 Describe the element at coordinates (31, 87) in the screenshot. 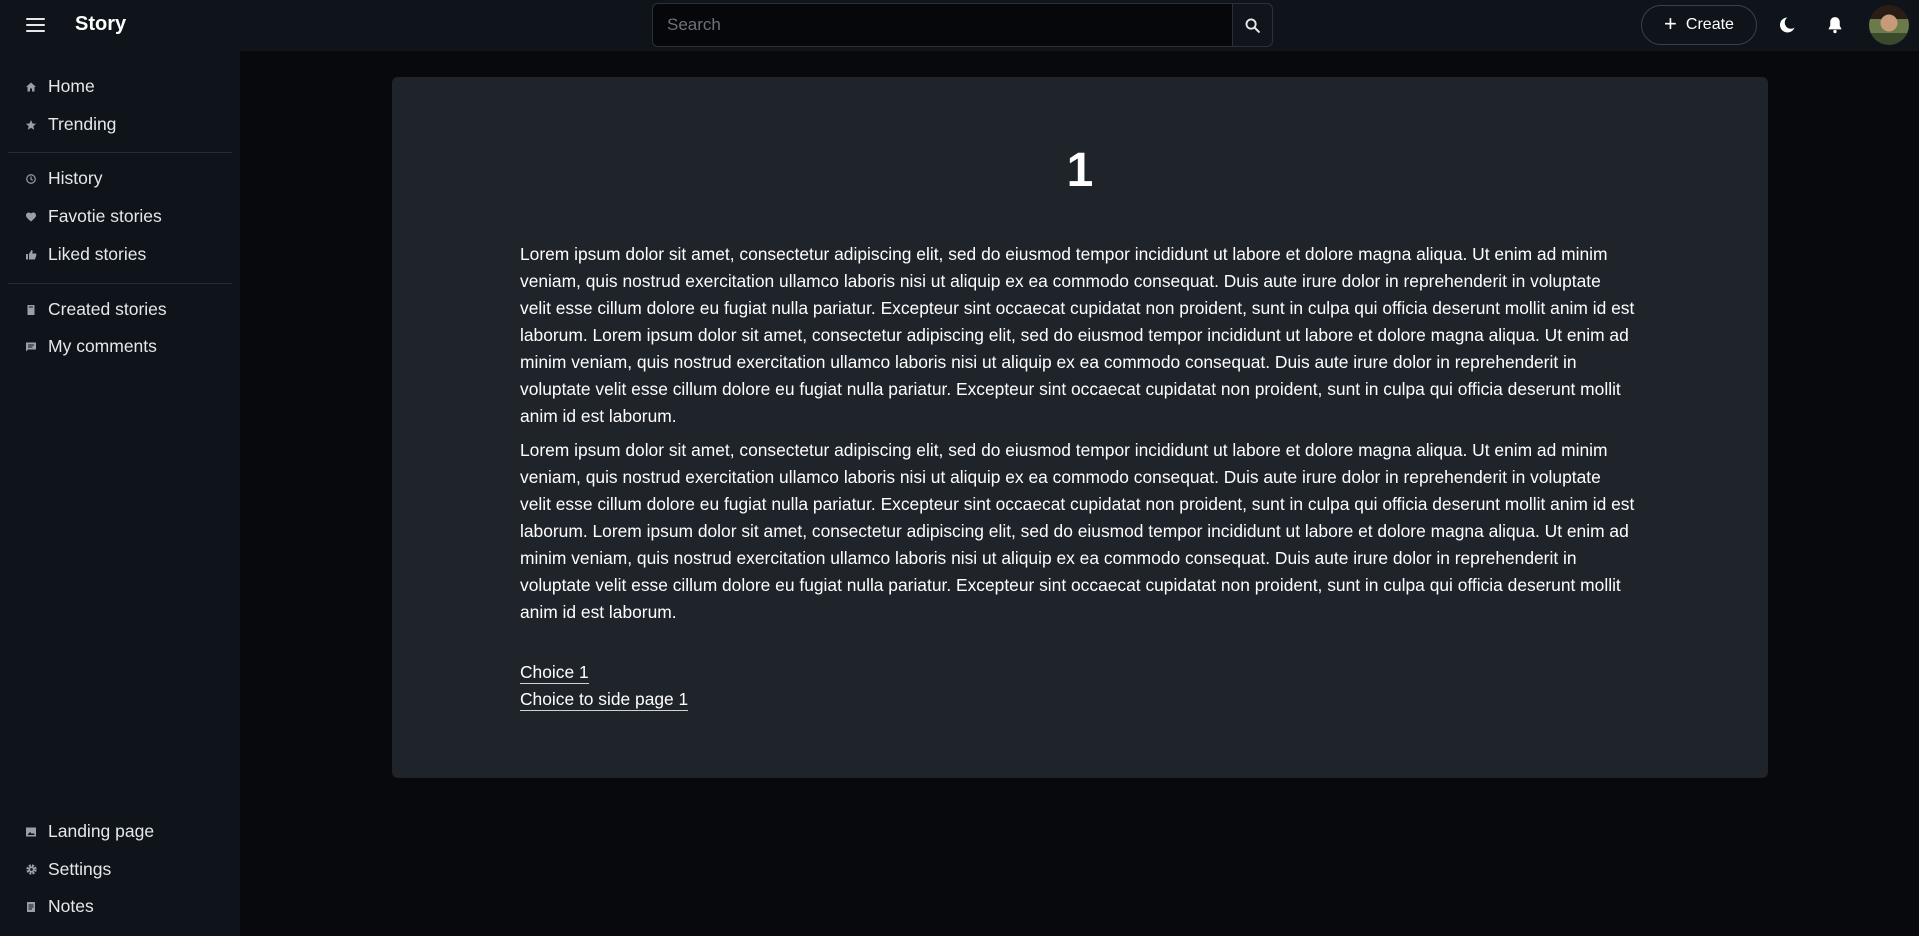

I see `home-icon` at that location.